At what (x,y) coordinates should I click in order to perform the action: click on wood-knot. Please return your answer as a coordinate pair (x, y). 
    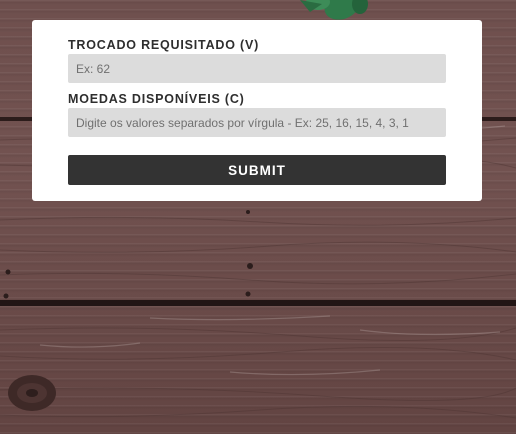
    Looking at the image, I should click on (32, 393).